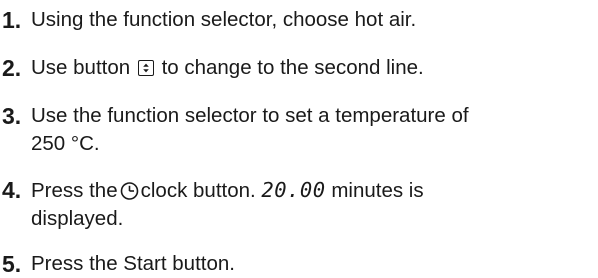 This screenshot has width=598, height=278. What do you see at coordinates (145, 68) in the screenshot?
I see `scroll-up-down-button-icon` at bounding box center [145, 68].